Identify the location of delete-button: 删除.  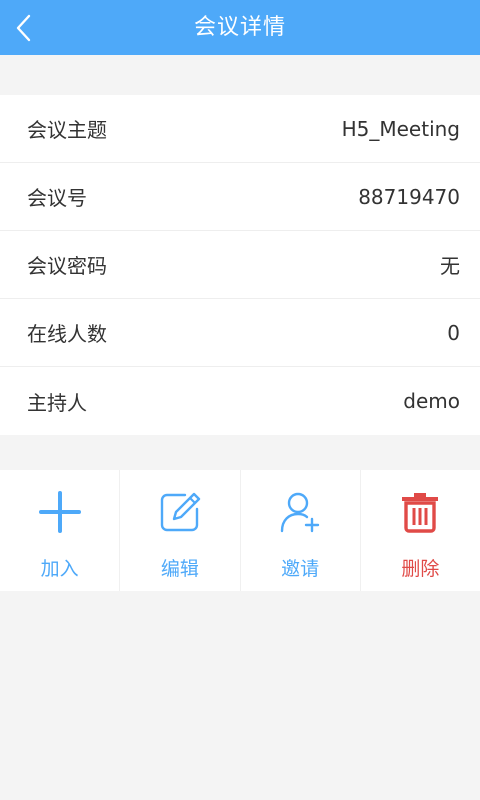
(420, 530).